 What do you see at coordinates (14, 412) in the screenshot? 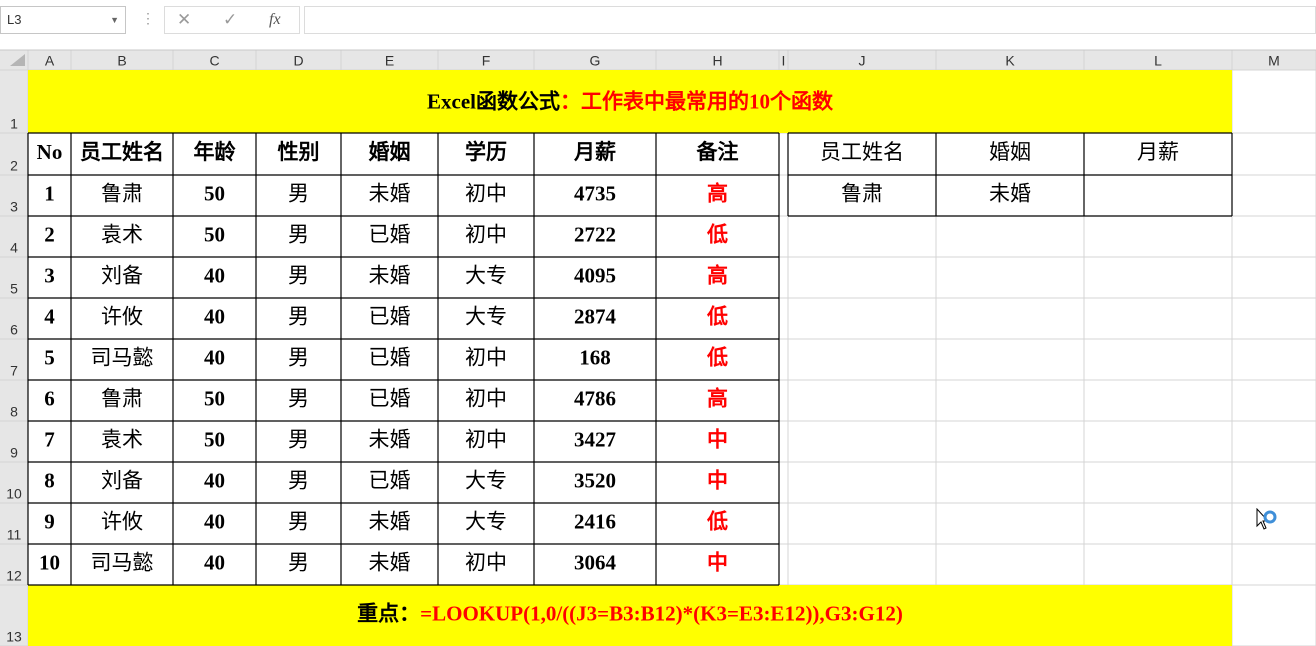
I see `row-header-8: 8` at bounding box center [14, 412].